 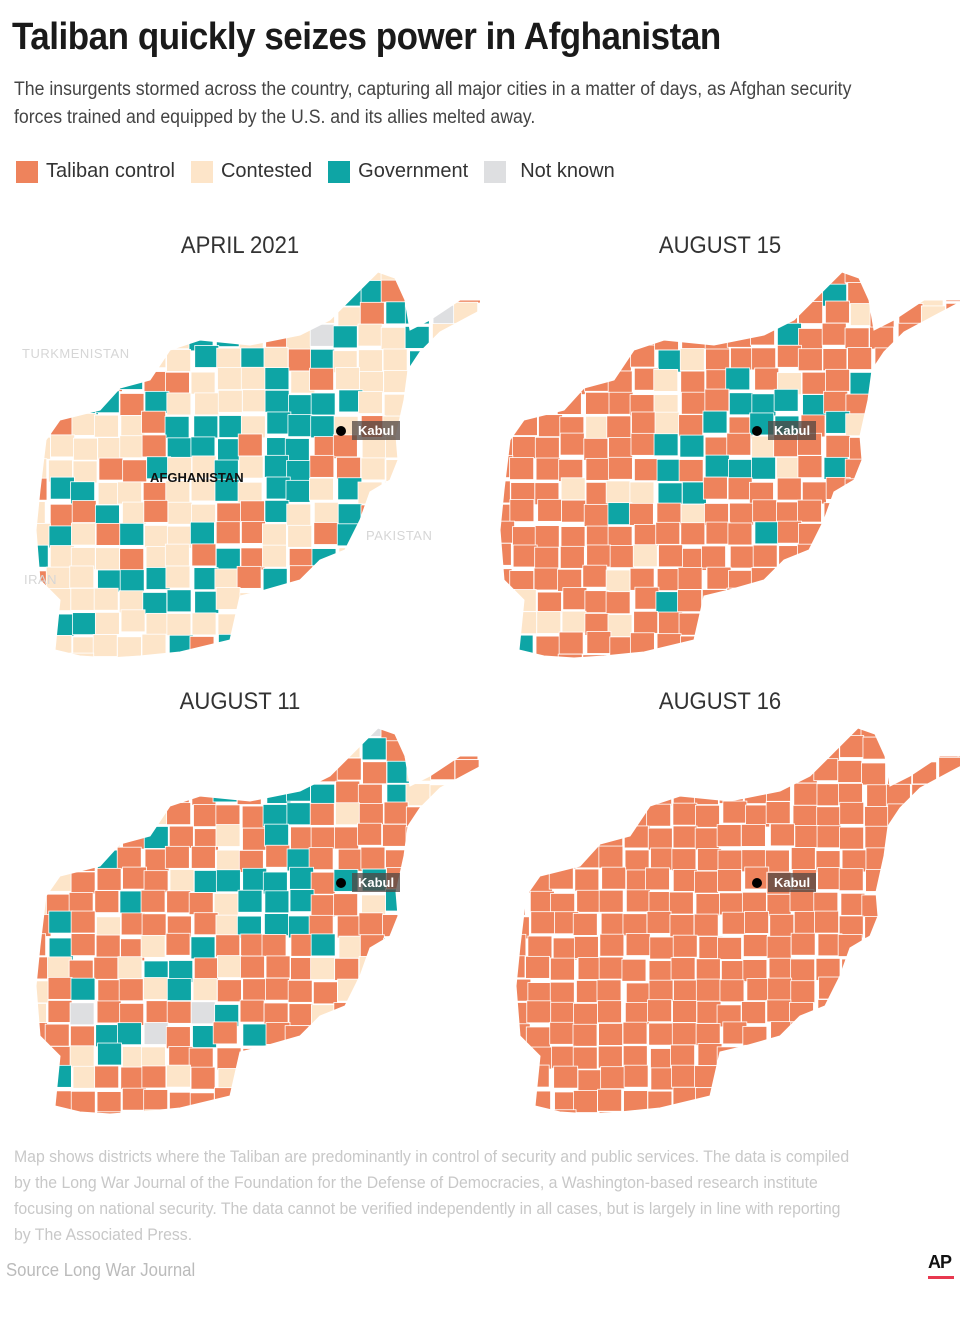 What do you see at coordinates (720, 465) in the screenshot?
I see `afghanistan-map` at bounding box center [720, 465].